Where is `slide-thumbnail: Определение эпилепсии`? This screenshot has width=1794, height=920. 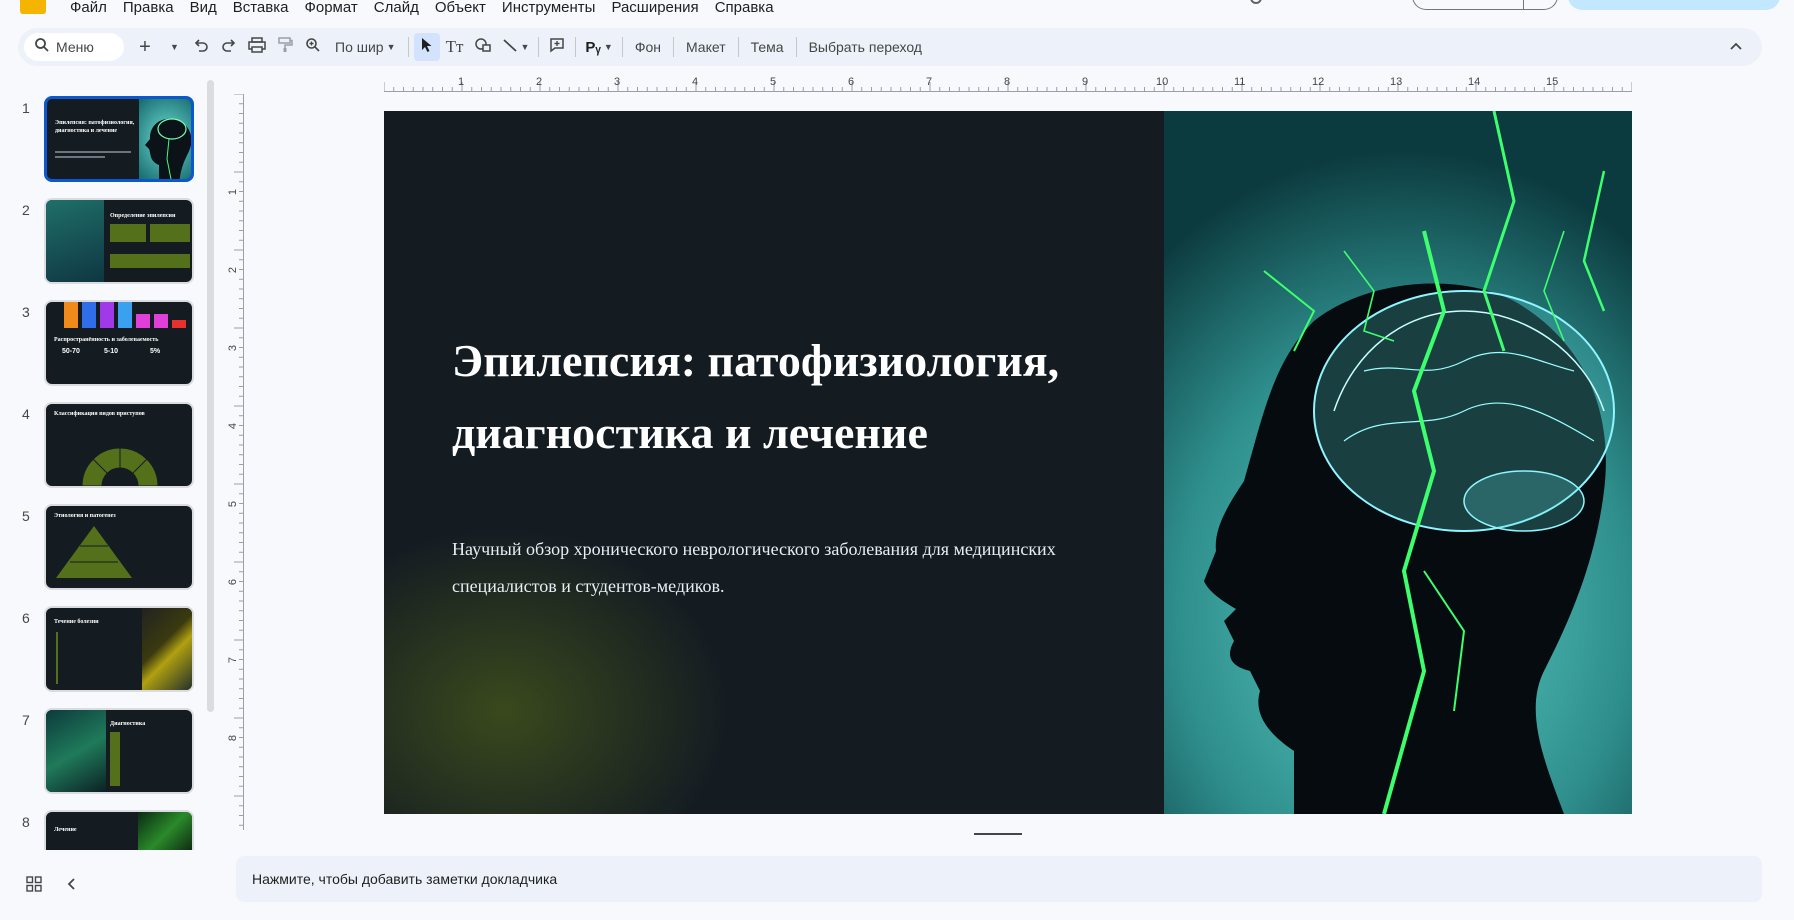
slide-thumbnail: Определение эпилепсии is located at coordinates (119, 241).